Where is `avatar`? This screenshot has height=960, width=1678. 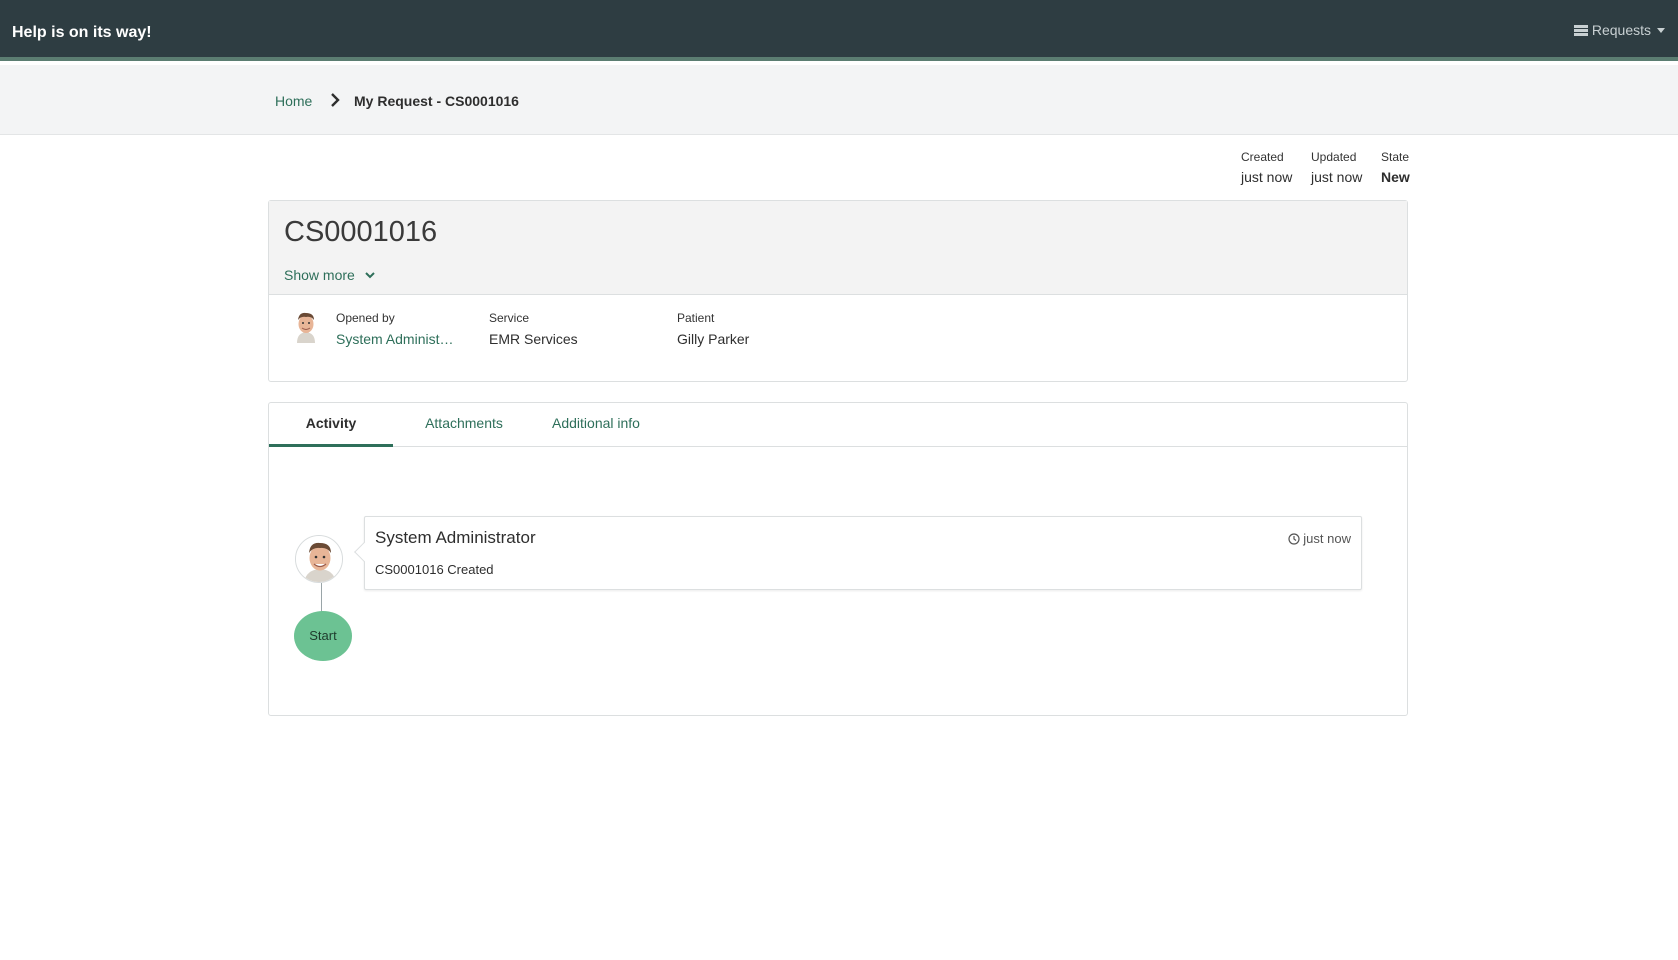
avatar is located at coordinates (306, 326).